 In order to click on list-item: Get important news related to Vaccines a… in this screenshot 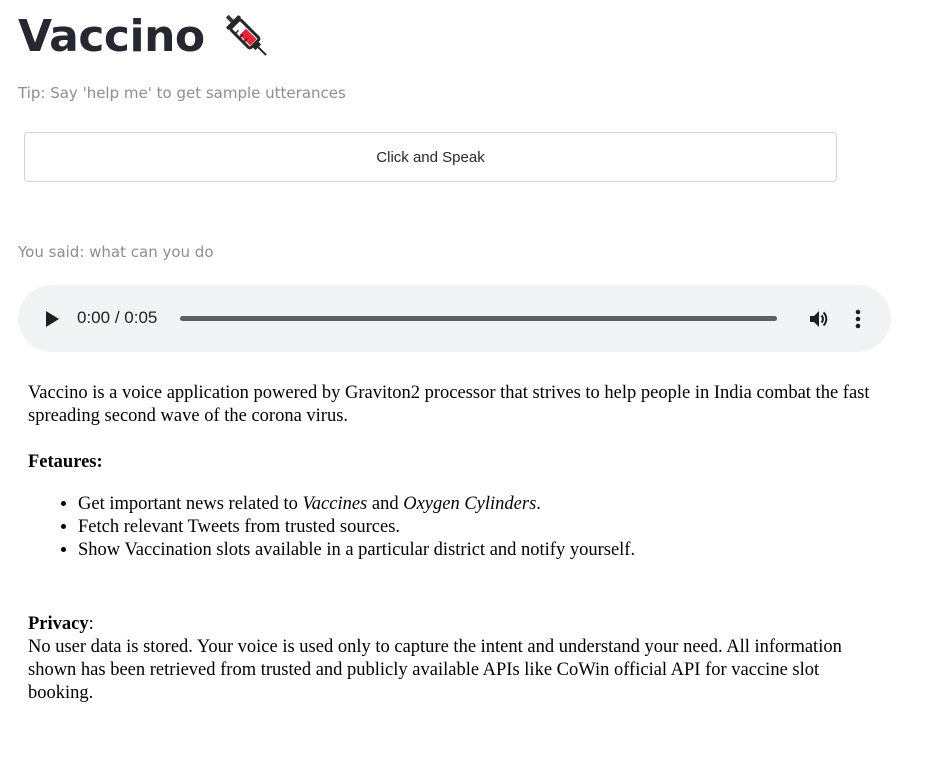, I will do `click(483, 504)`.